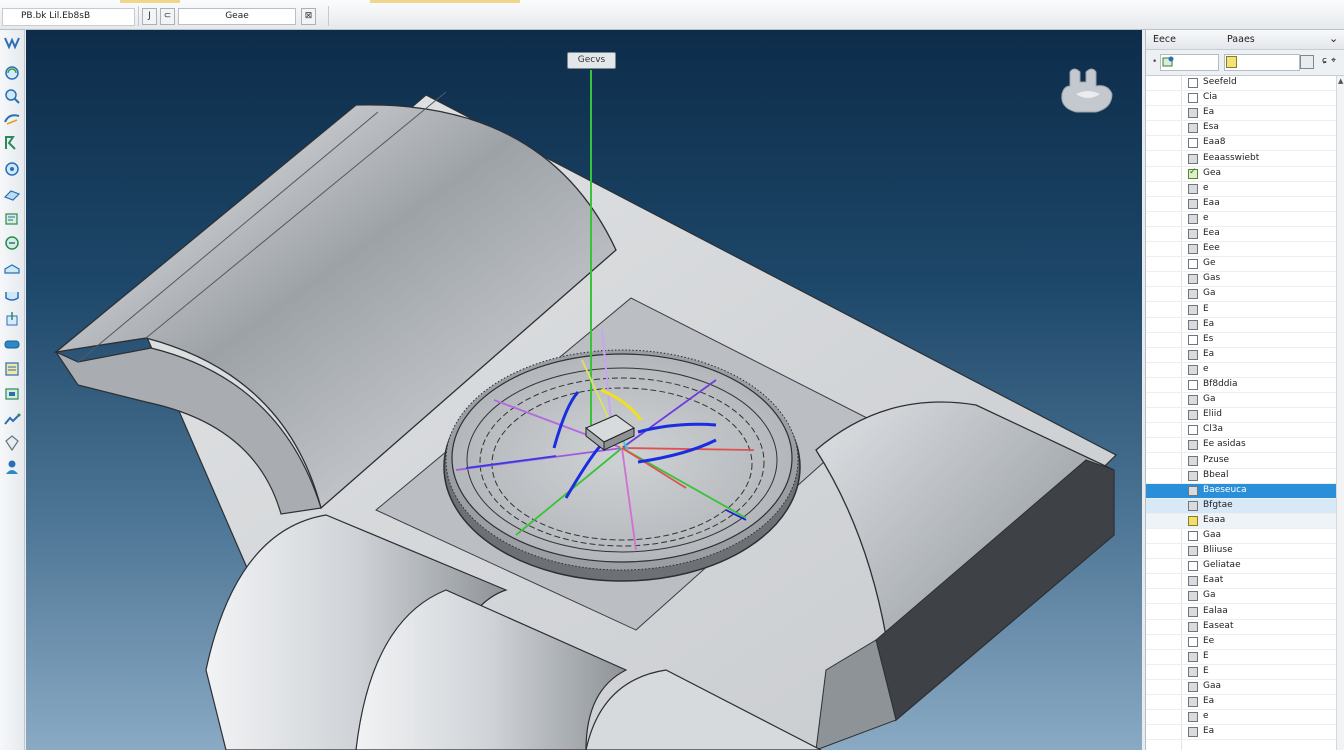 The height and width of the screenshot is (750, 1344). Describe the element at coordinates (308, 16) in the screenshot. I see `view-options-button: ⊠` at that location.